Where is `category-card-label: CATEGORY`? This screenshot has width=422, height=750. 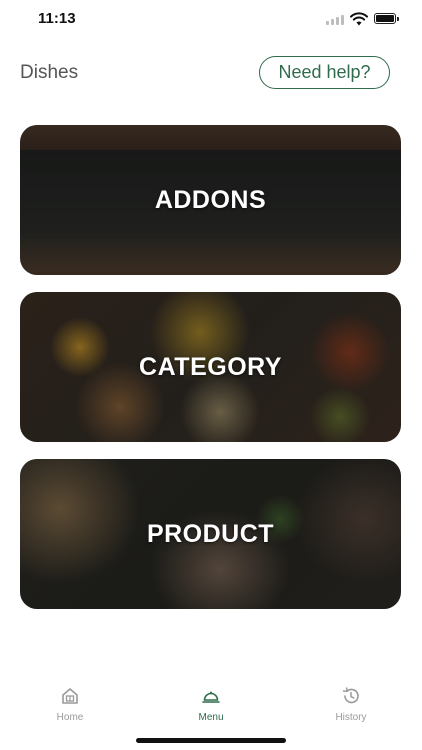
category-card-label: CATEGORY is located at coordinates (210, 366).